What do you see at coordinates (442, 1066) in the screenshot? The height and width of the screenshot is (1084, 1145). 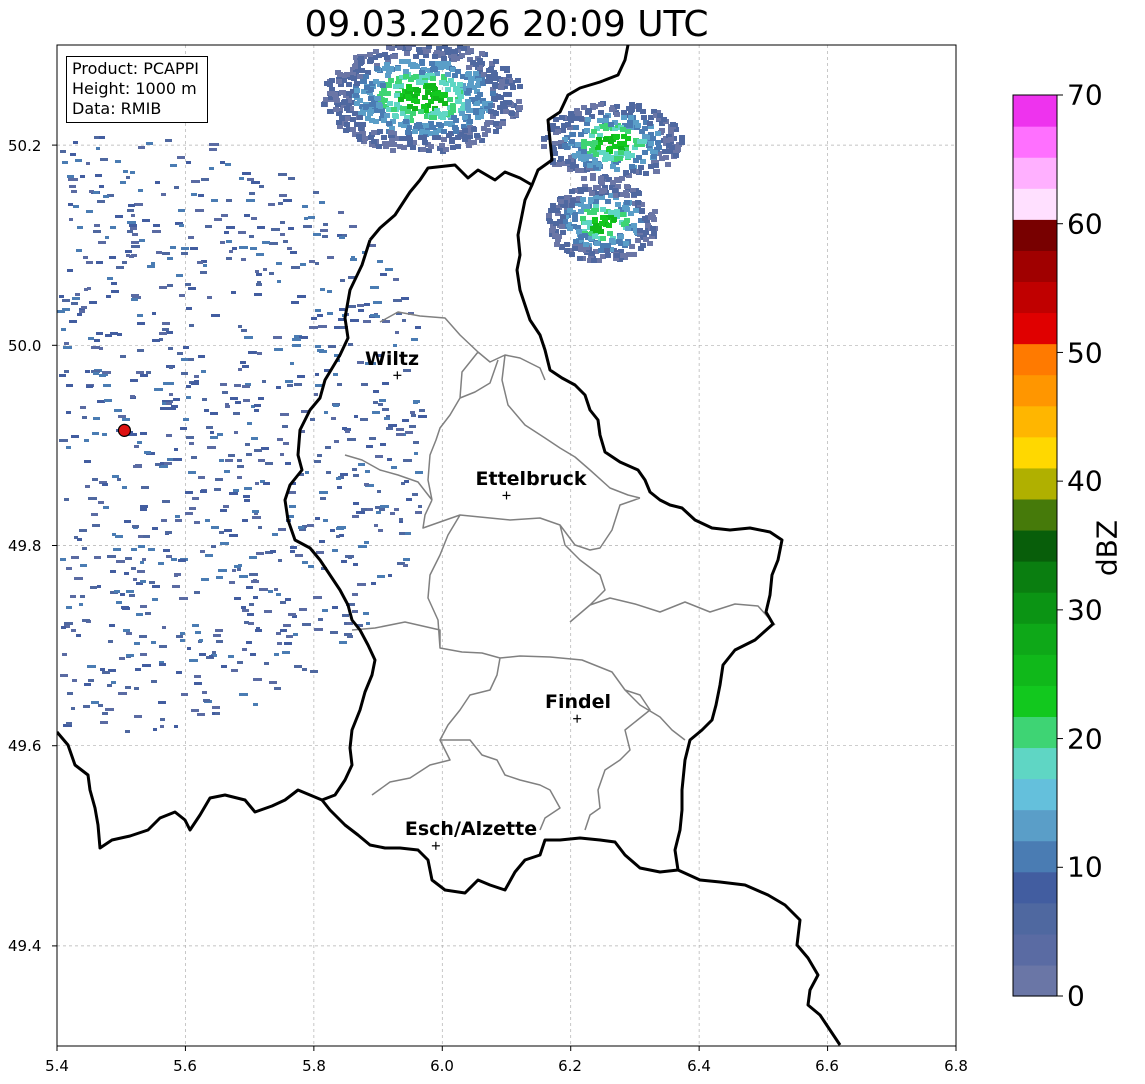 I see `x-tick-label: 6.0` at bounding box center [442, 1066].